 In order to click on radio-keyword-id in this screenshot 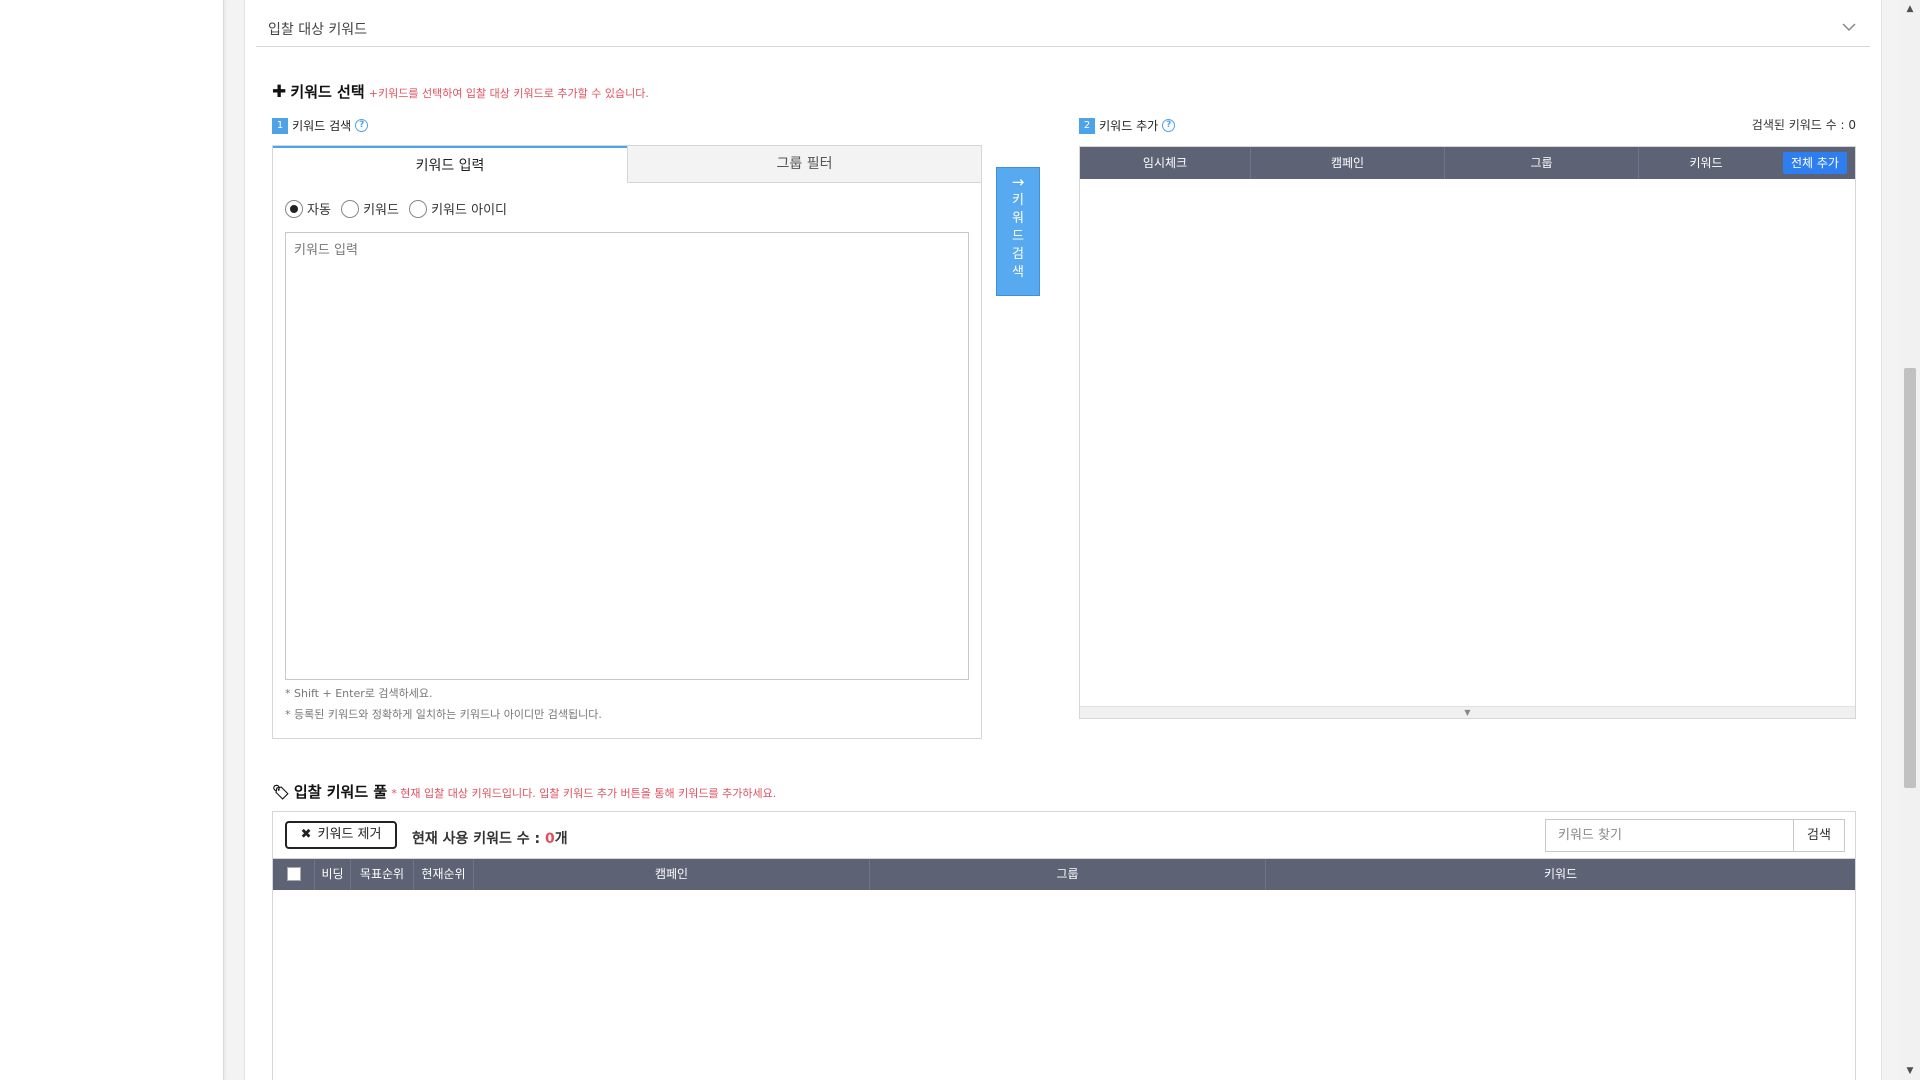, I will do `click(418, 208)`.